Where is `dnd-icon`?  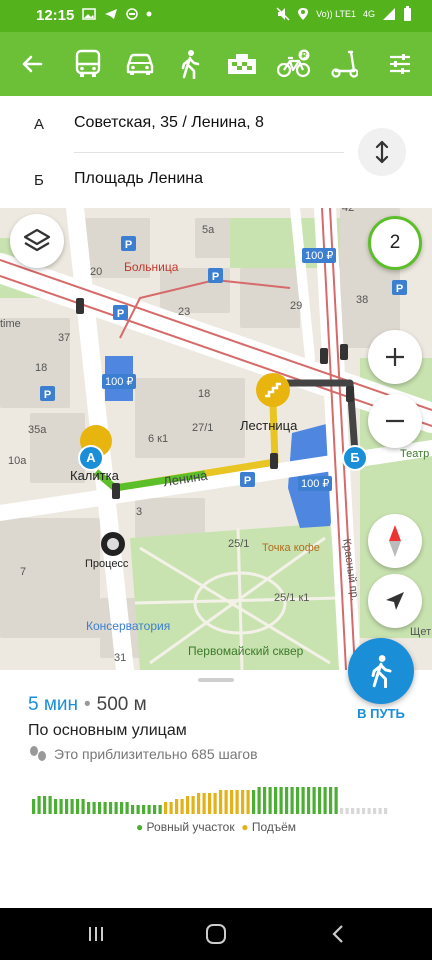 dnd-icon is located at coordinates (132, 14).